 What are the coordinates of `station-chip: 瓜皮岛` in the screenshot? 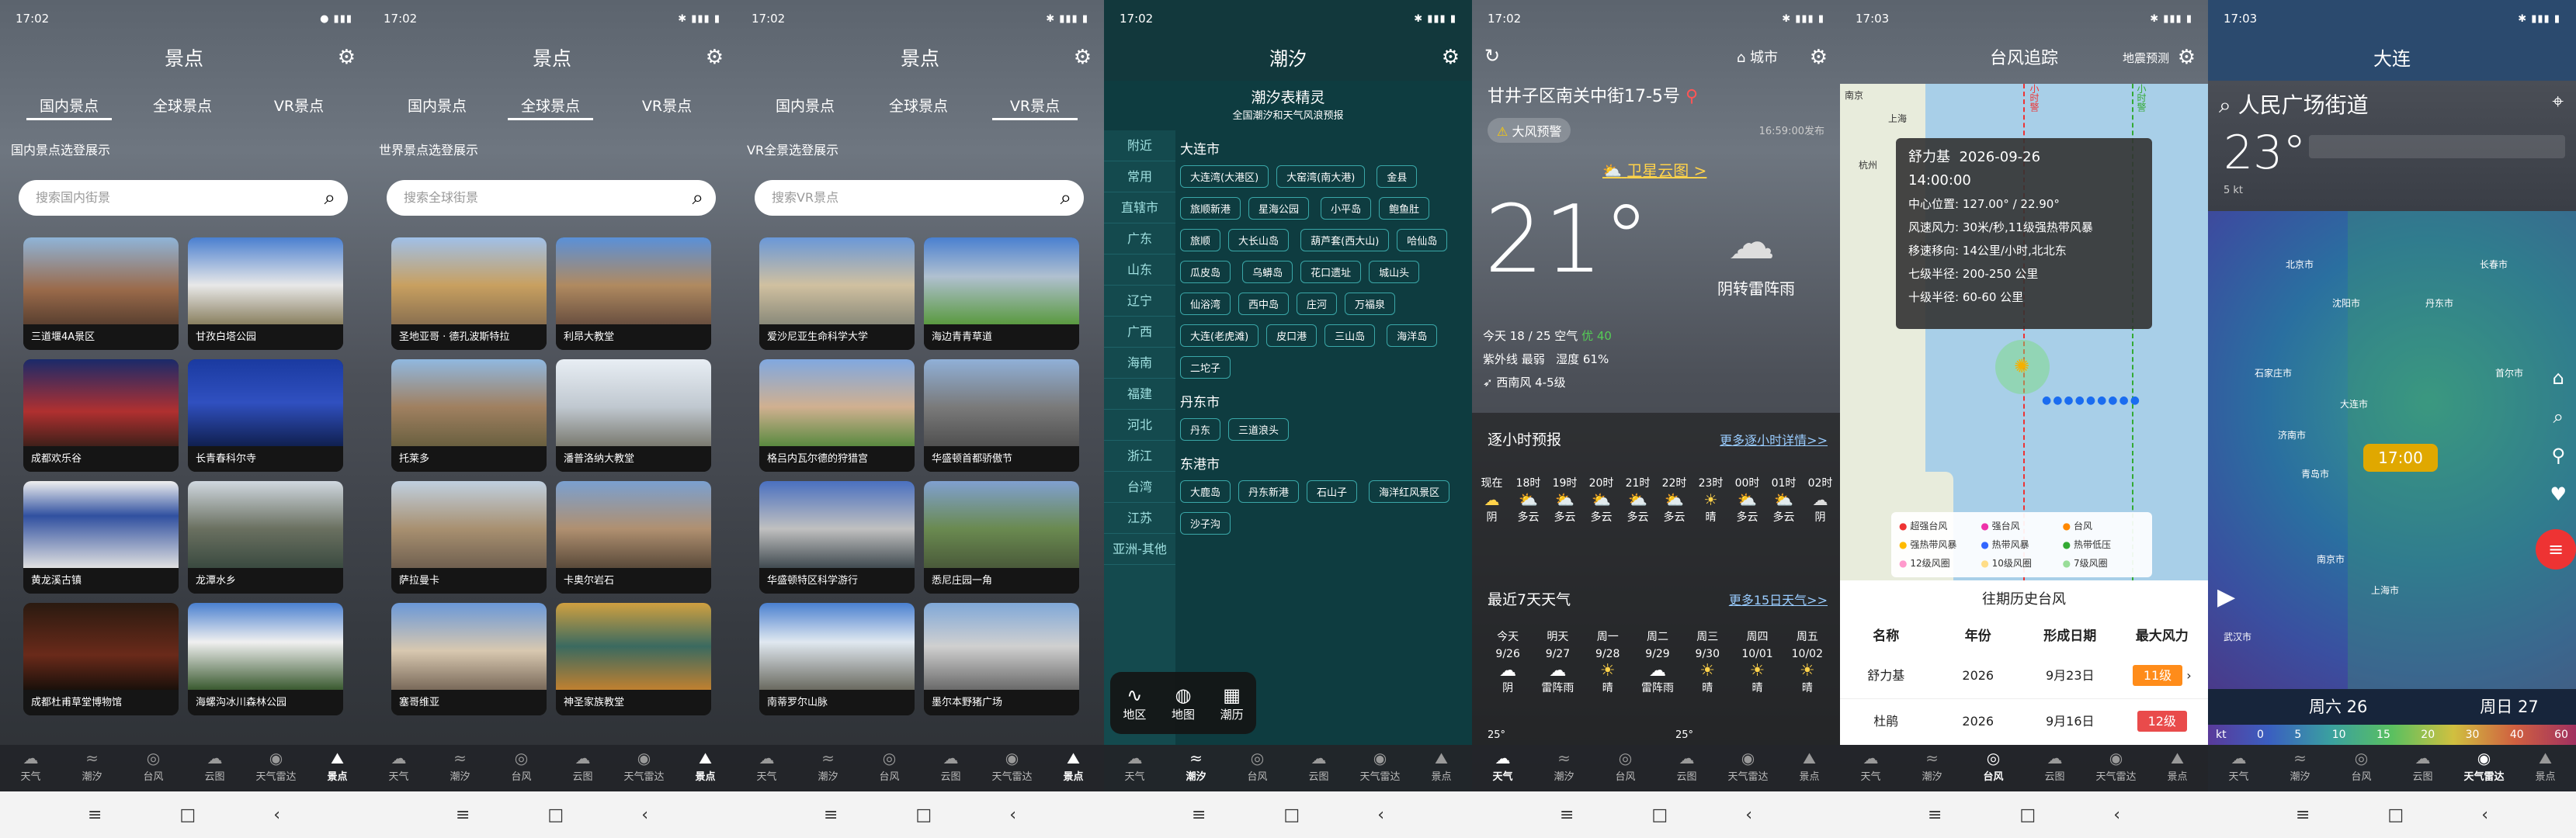 It's located at (1205, 272).